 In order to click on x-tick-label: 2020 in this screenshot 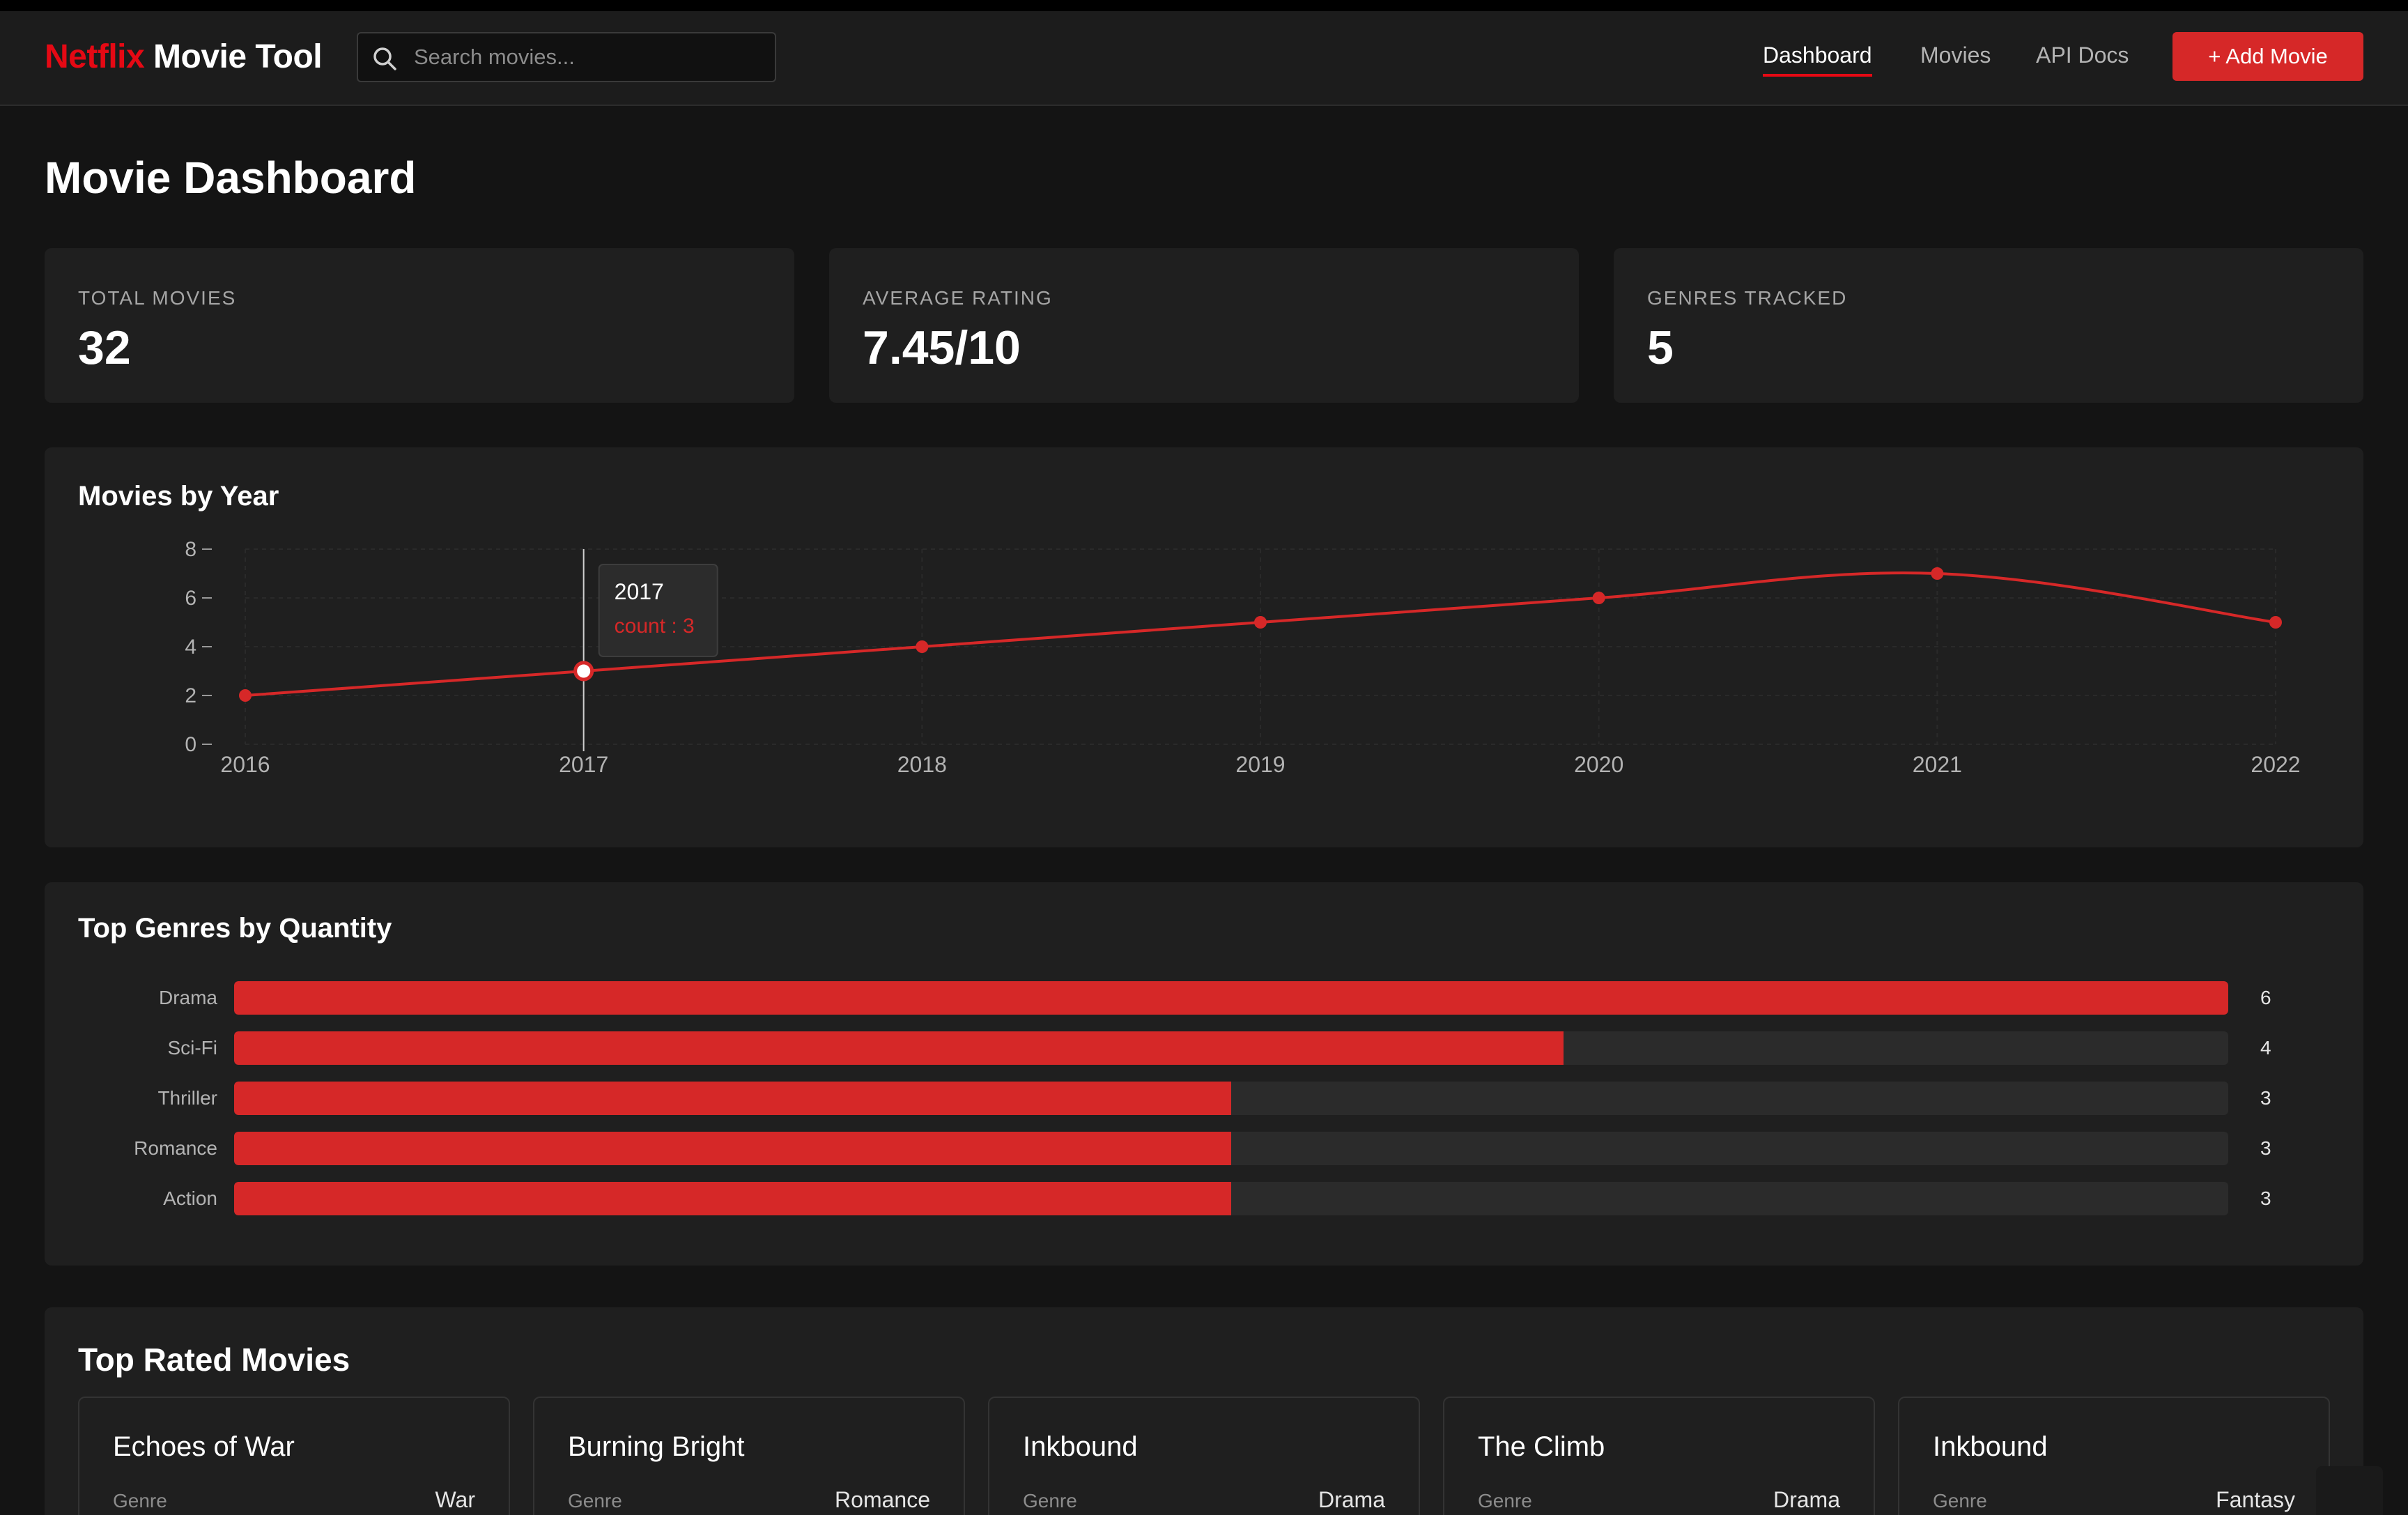, I will do `click(1598, 764)`.